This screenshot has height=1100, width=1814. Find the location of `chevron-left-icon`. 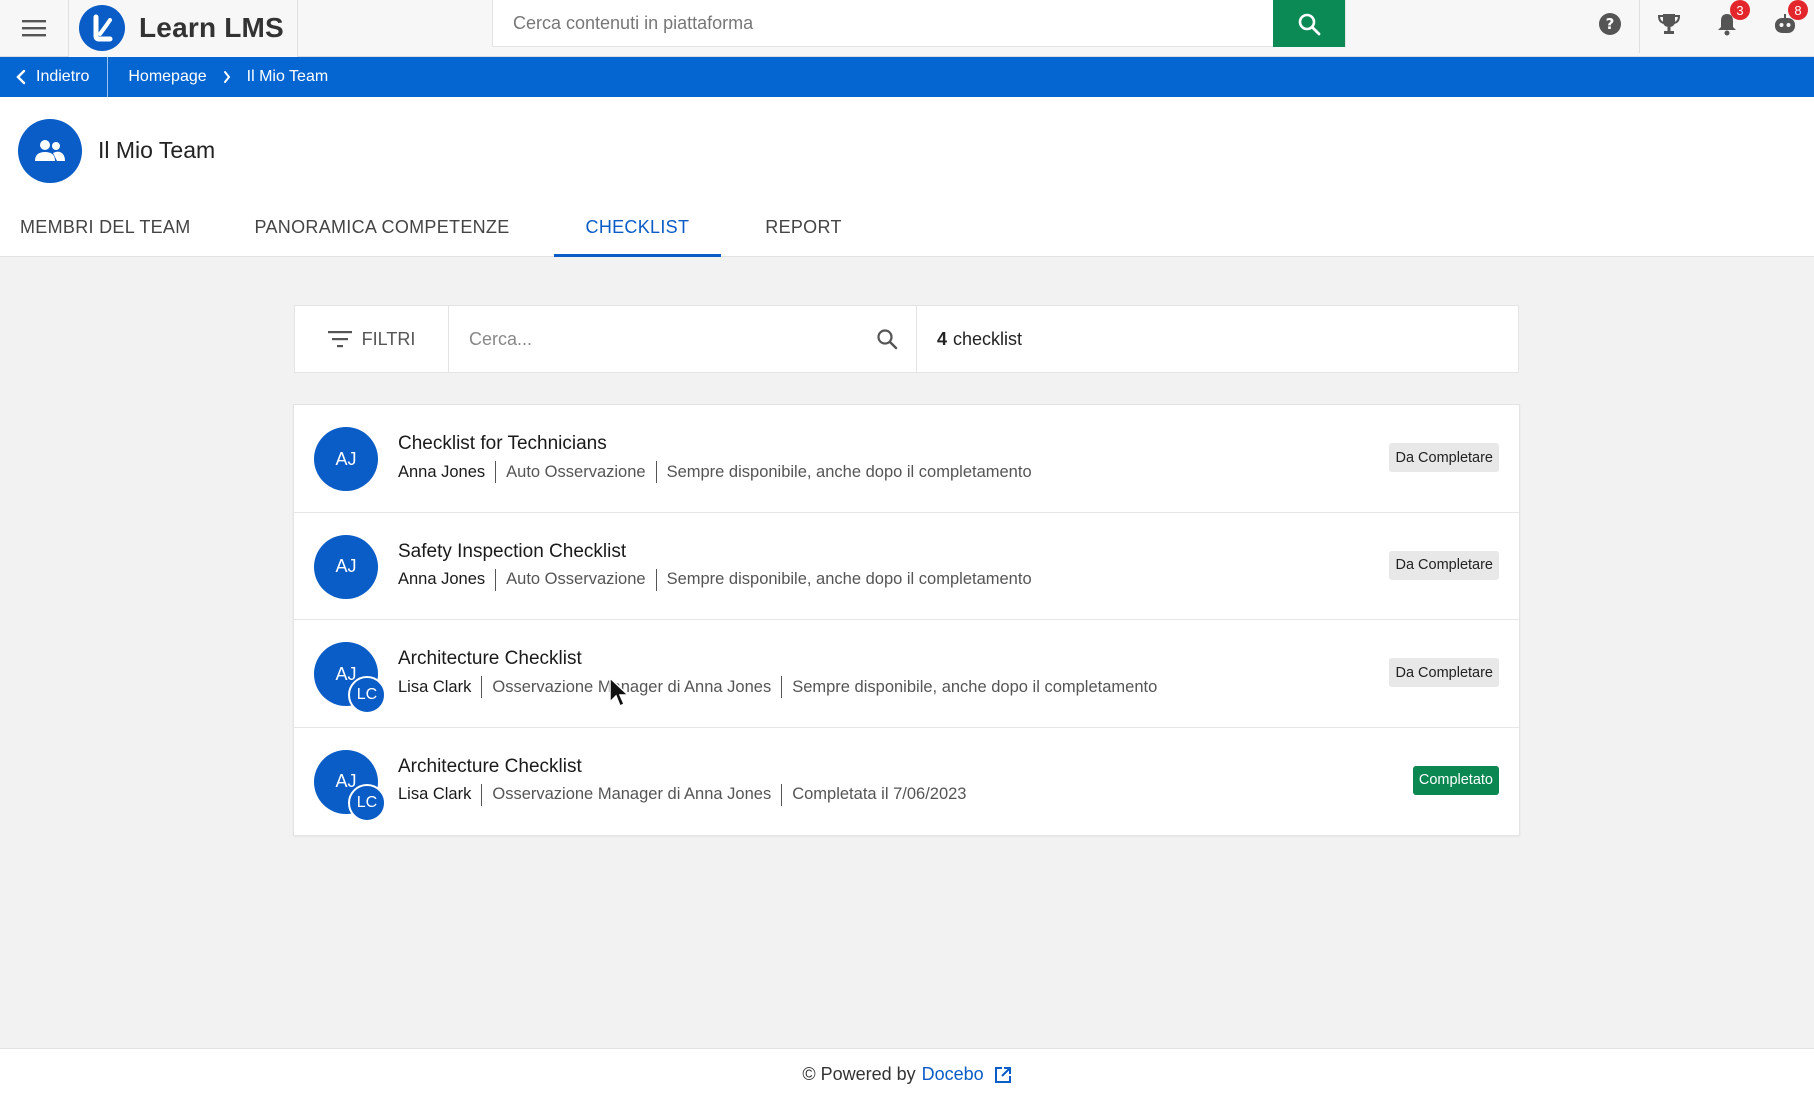

chevron-left-icon is located at coordinates (21, 77).